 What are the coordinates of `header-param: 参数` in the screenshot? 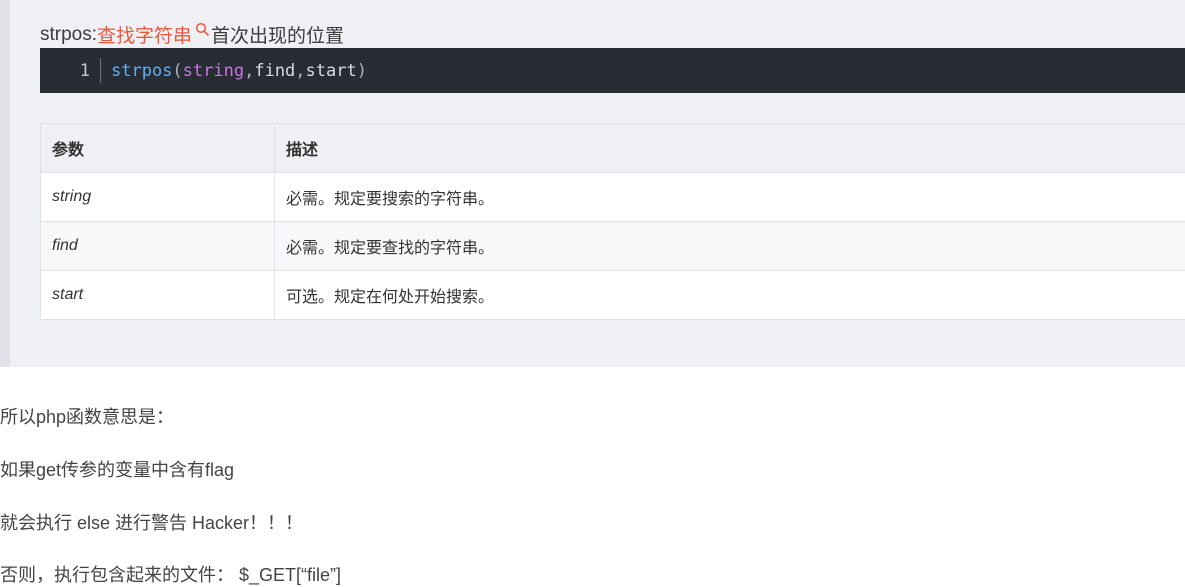 It's located at (158, 148).